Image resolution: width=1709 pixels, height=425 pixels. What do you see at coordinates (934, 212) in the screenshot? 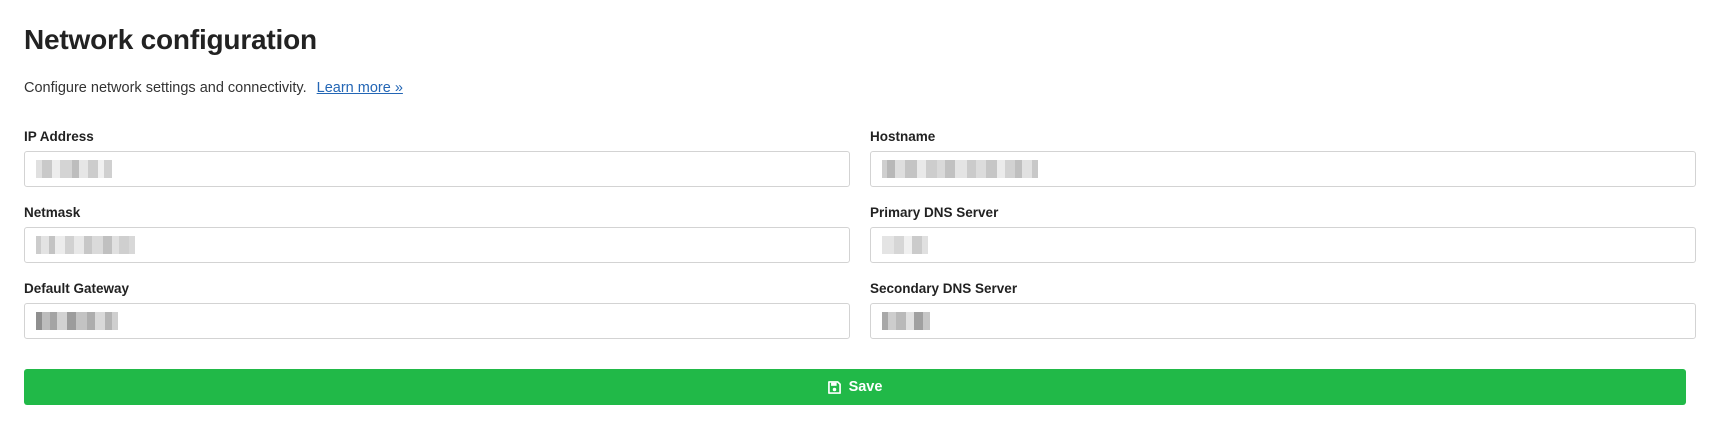
I see `primary-dns-label: Primary DNS Server` at bounding box center [934, 212].